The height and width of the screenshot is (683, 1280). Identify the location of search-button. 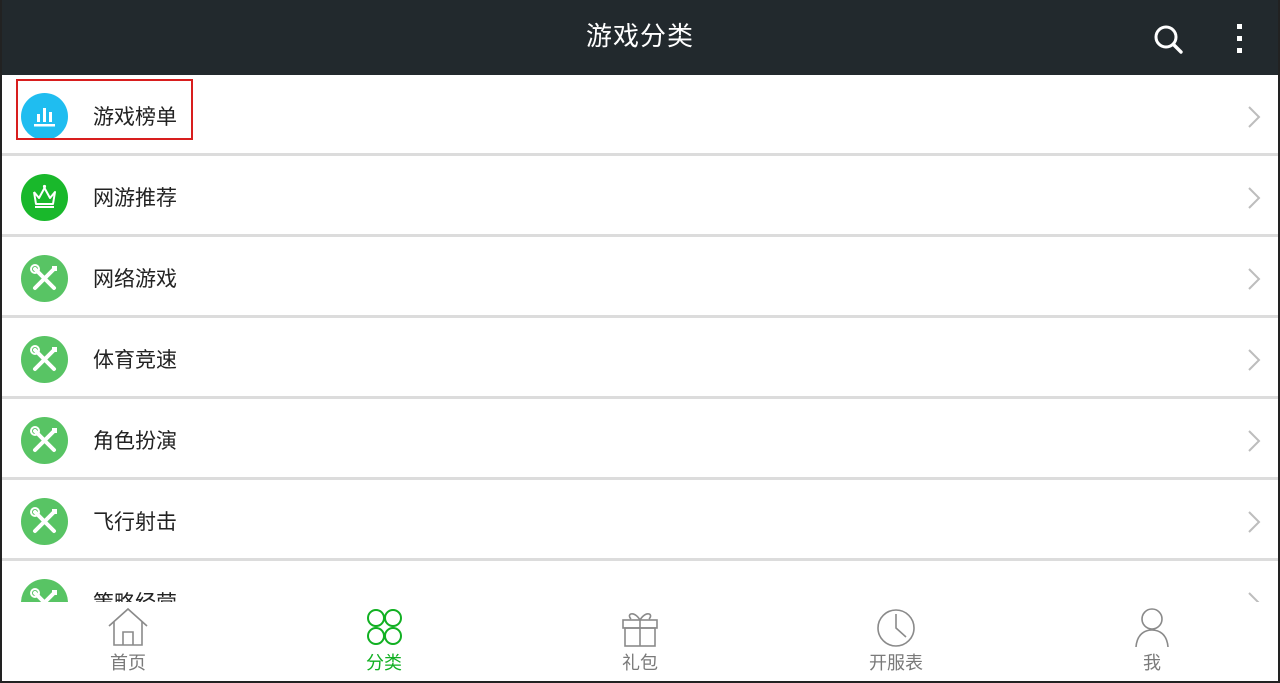
(1168, 39).